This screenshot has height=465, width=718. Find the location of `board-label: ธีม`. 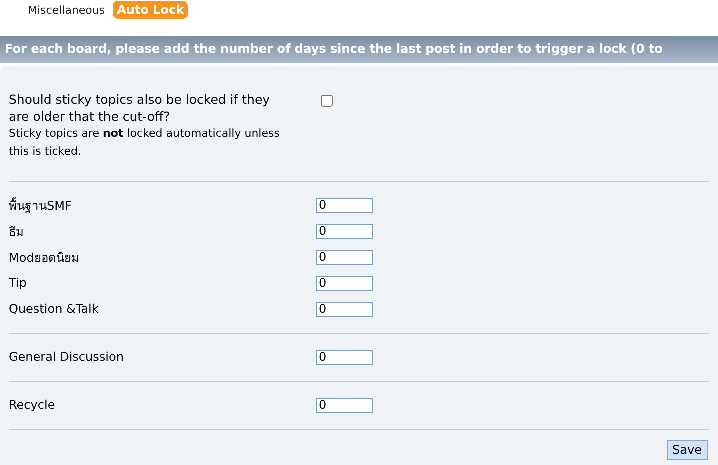

board-label: ธีม is located at coordinates (17, 232).